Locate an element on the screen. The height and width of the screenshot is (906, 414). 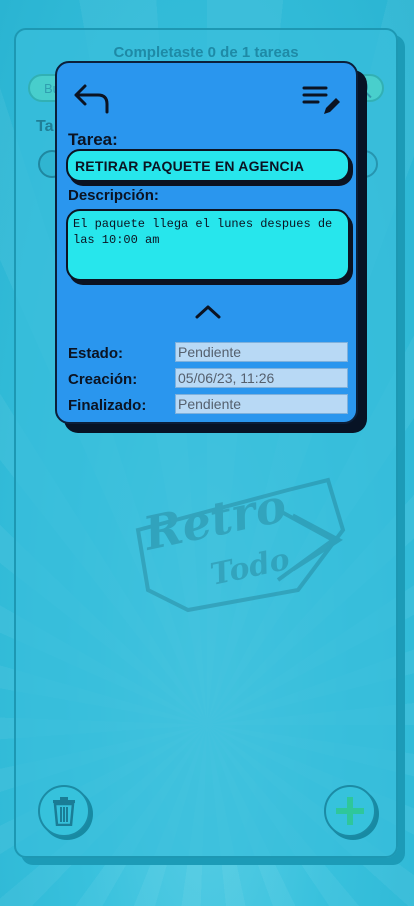
undo-arrow-icon is located at coordinates (91, 99).